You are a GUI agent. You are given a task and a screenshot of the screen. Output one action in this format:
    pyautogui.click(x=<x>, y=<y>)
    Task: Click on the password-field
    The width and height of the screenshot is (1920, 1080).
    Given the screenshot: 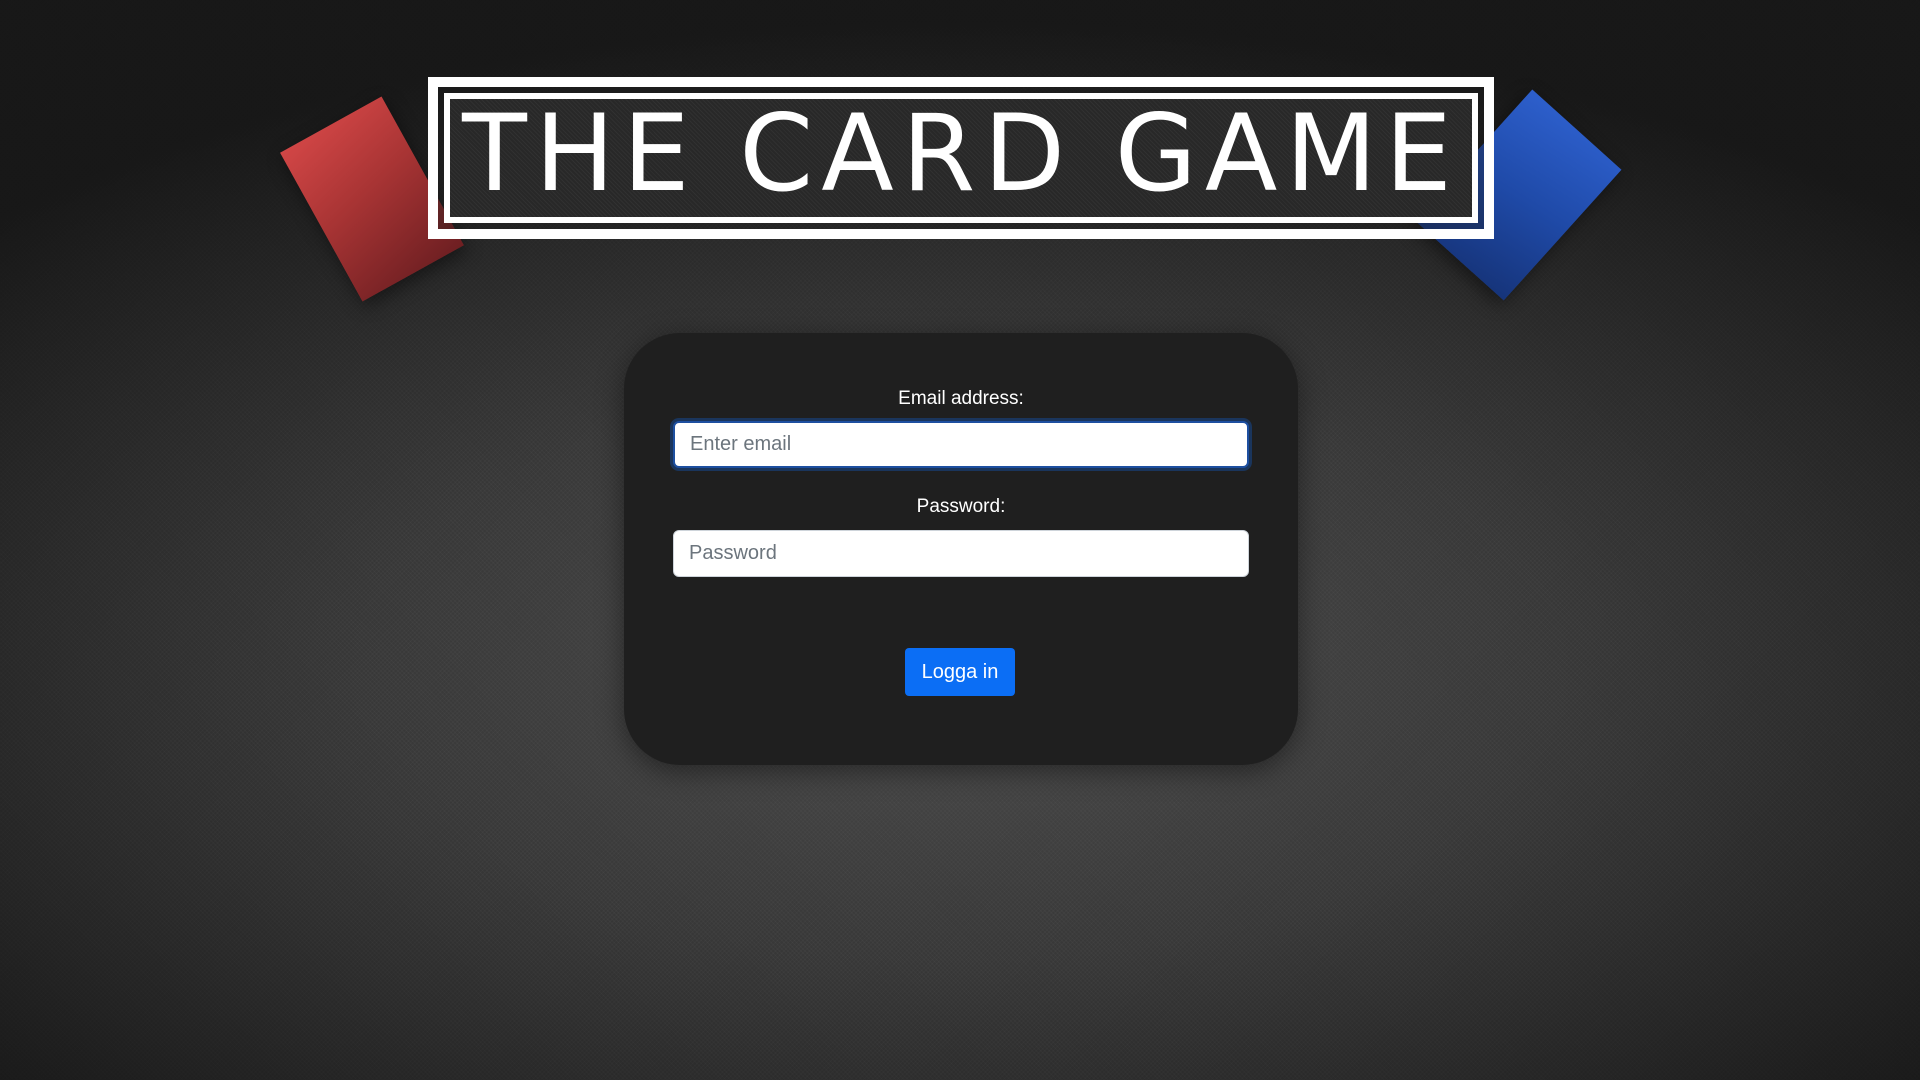 What is the action you would take?
    pyautogui.click(x=961, y=553)
    